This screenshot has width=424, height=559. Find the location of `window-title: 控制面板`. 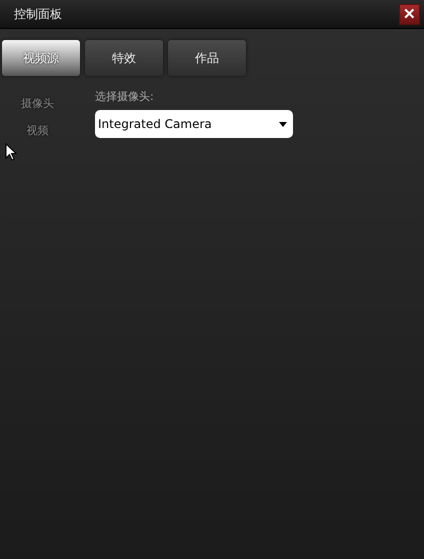

window-title: 控制面板 is located at coordinates (38, 14).